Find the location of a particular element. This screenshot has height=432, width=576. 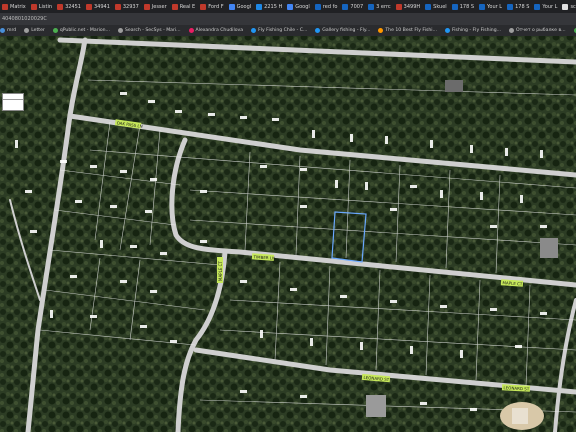

browser-tab: 2215 H is located at coordinates (269, 6).